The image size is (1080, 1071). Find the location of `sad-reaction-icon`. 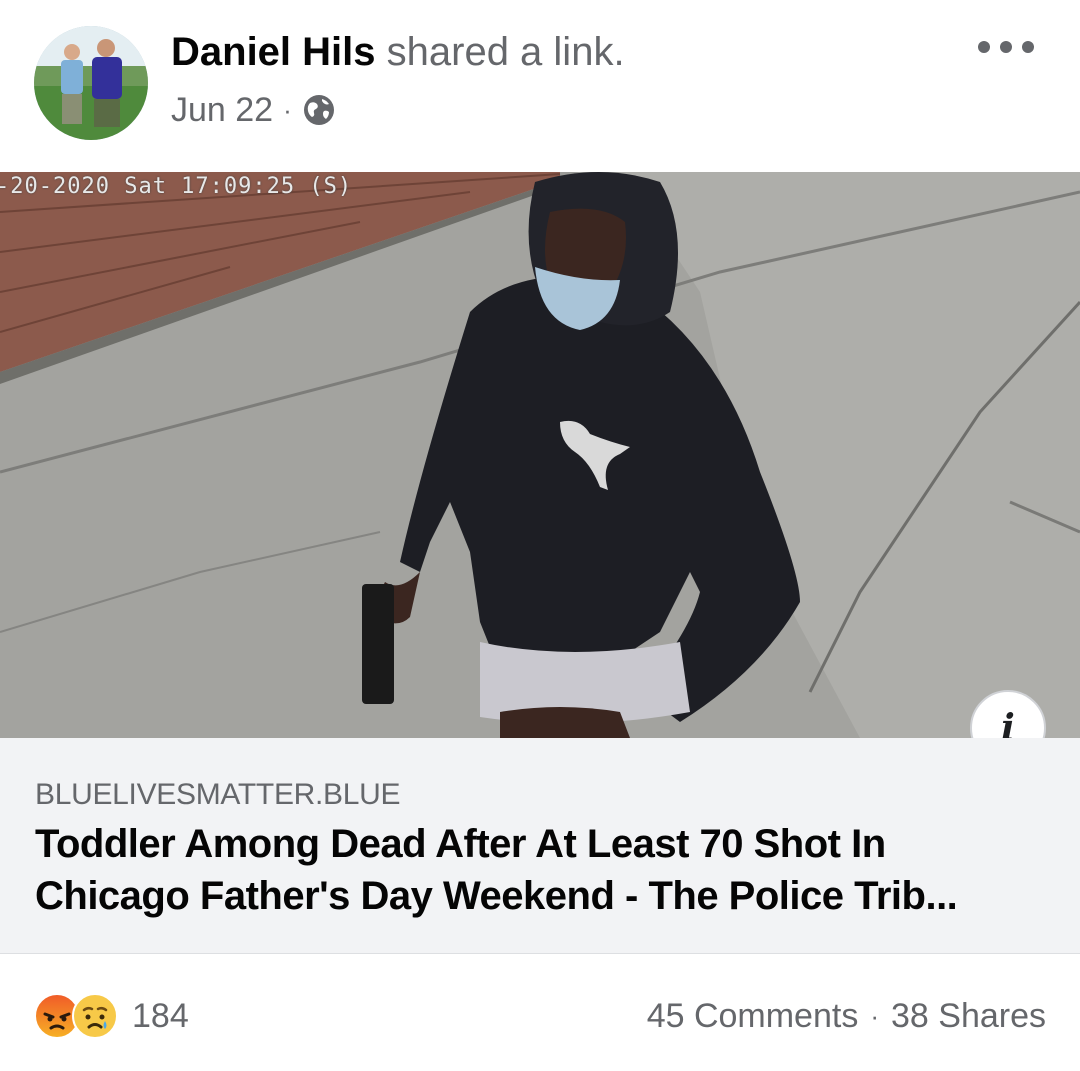

sad-reaction-icon is located at coordinates (95, 1016).